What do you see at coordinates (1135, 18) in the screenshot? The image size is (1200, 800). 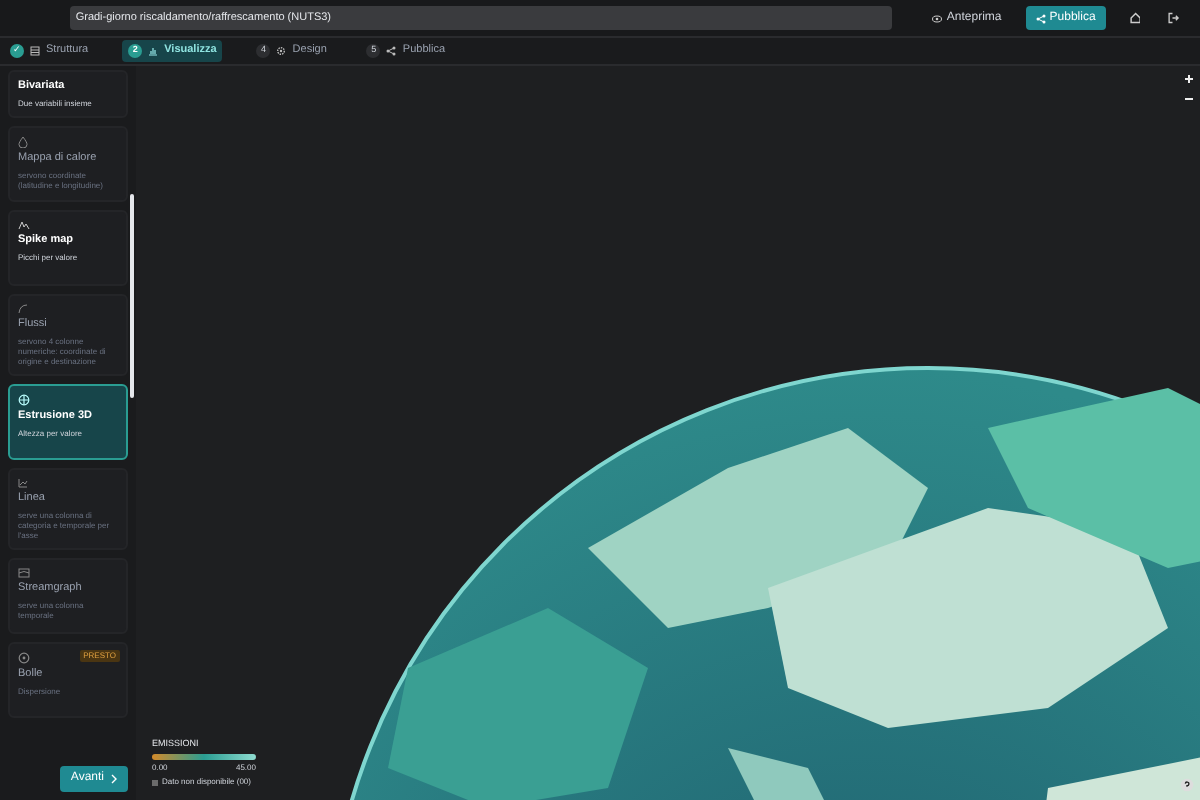 I see `home-icon` at bounding box center [1135, 18].